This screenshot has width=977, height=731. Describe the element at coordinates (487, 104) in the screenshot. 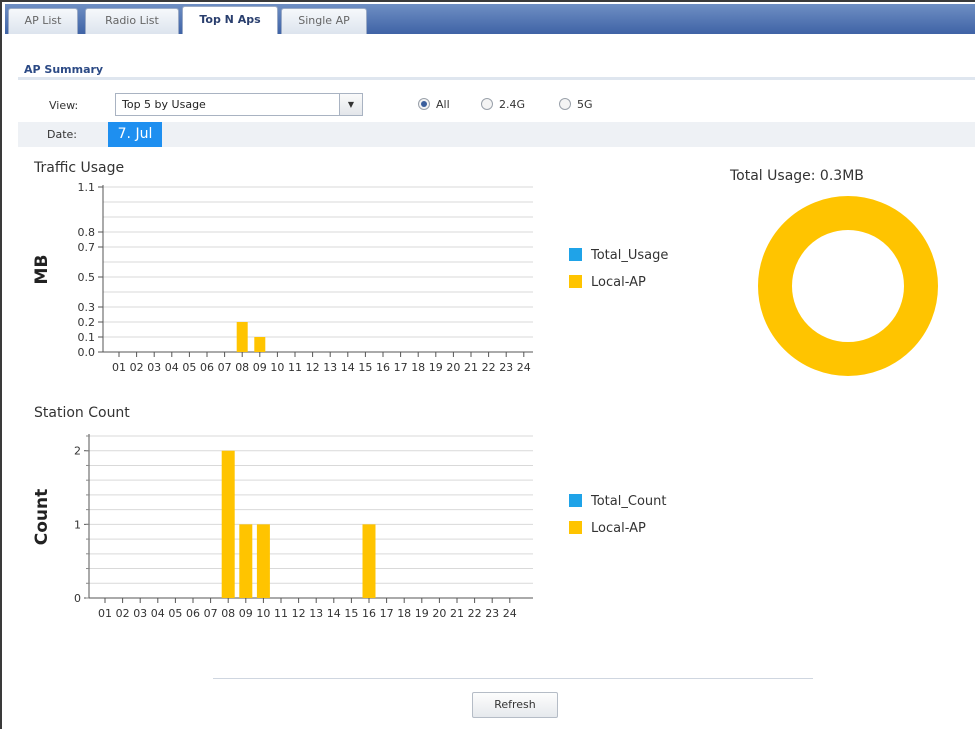

I see `band-24g-radio` at that location.